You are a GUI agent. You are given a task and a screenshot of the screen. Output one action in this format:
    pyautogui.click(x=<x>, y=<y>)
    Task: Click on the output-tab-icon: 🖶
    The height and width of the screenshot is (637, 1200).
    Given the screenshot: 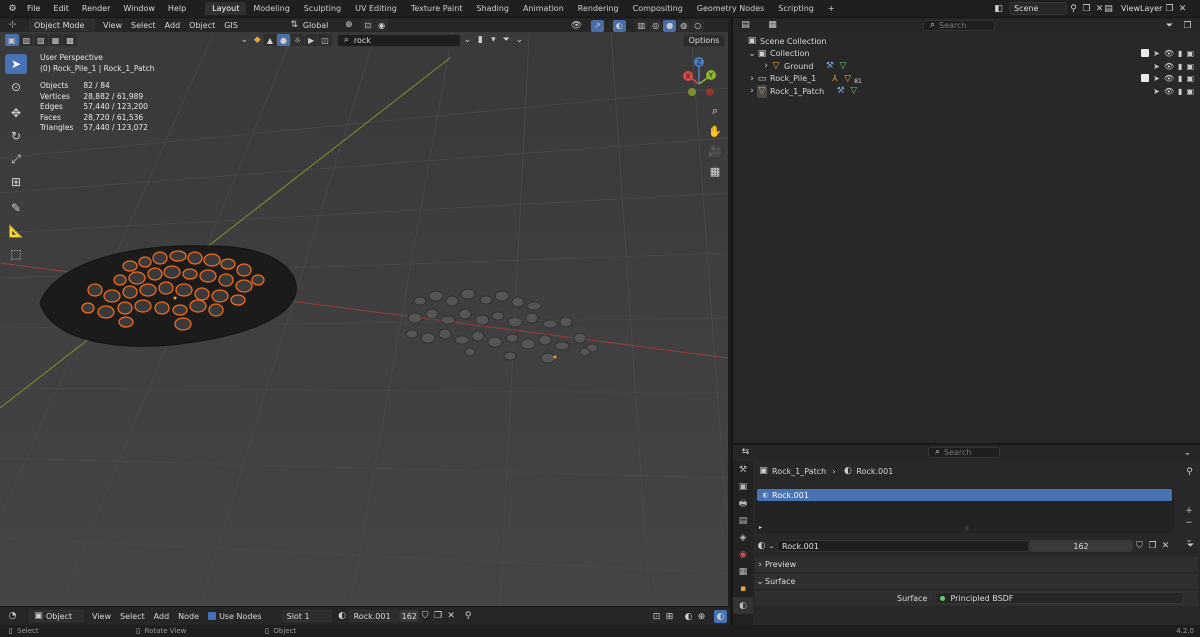 What is the action you would take?
    pyautogui.click(x=743, y=503)
    